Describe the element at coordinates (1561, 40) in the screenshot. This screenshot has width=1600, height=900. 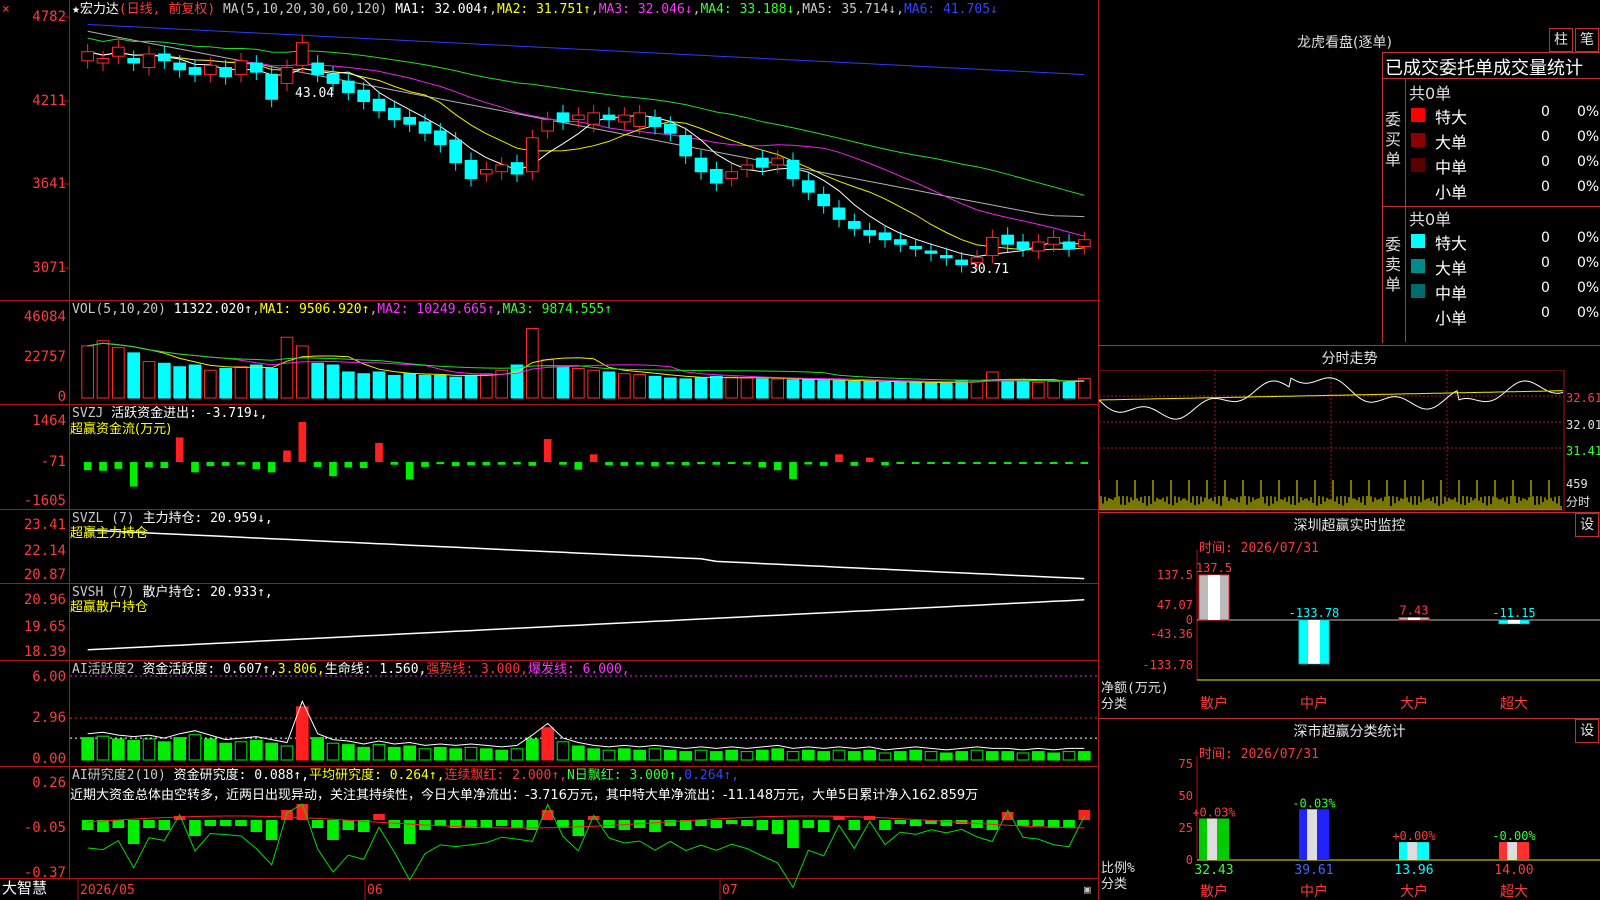
I see `bar-view-button: 柱` at that location.